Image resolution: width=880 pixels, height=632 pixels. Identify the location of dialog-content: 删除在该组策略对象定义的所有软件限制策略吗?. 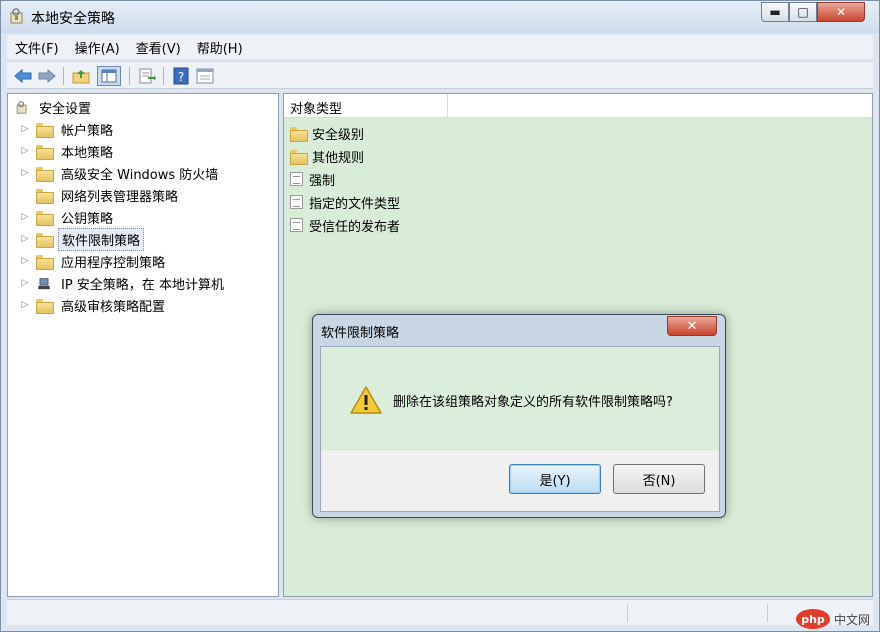
(520, 398).